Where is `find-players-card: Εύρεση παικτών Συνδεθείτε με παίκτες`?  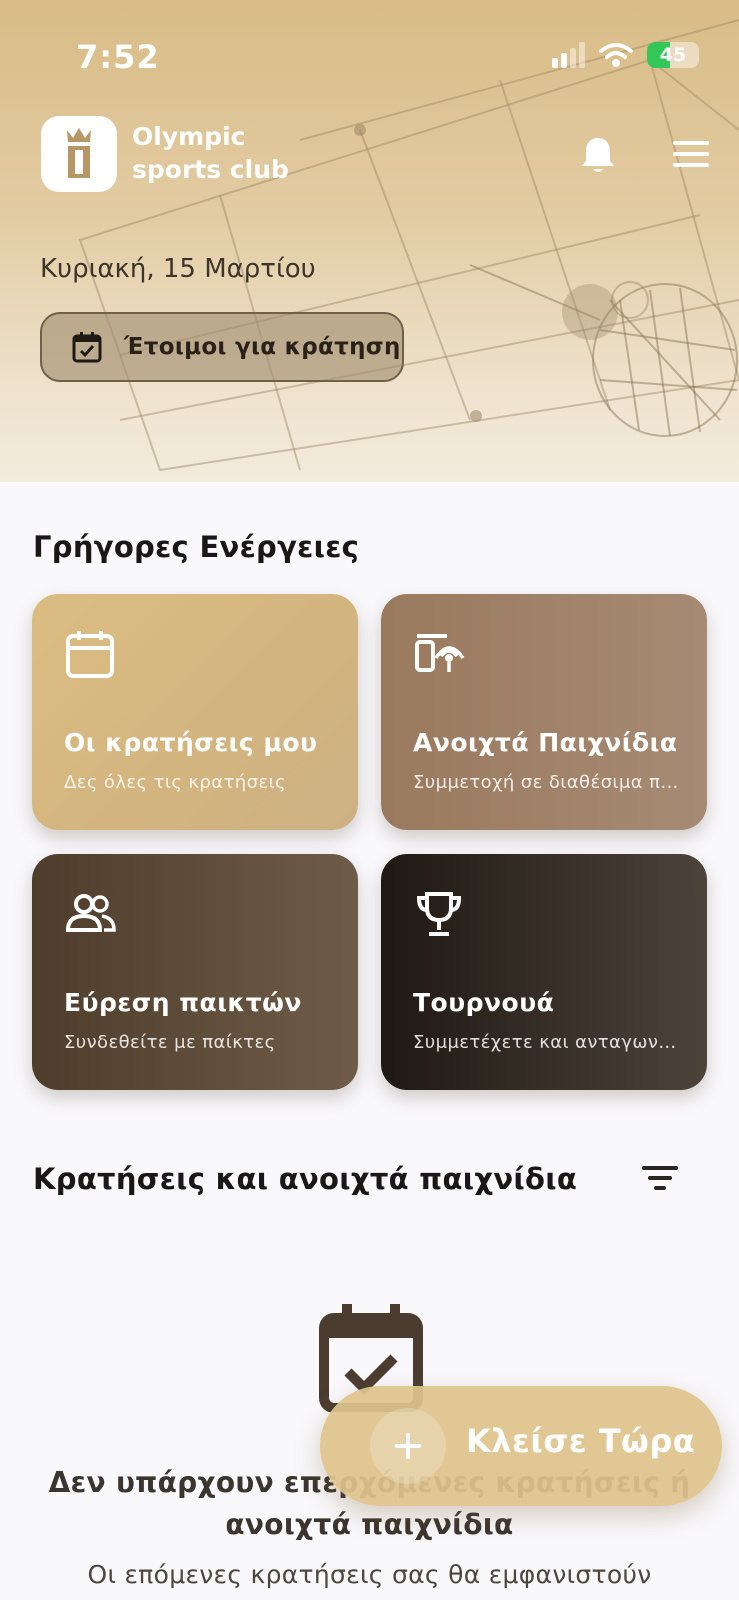 find-players-card: Εύρεση παικτών Συνδεθείτε με παίκτες is located at coordinates (195, 972).